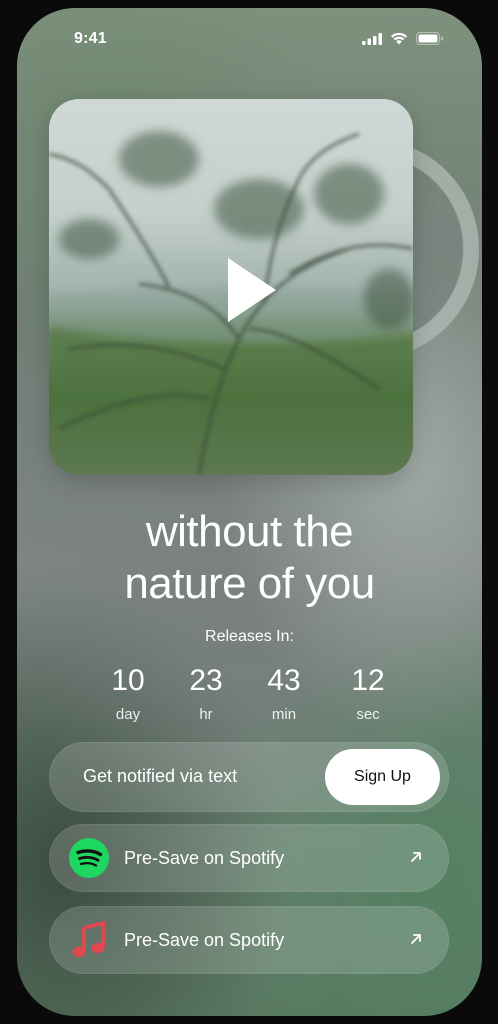 The image size is (498, 1024). Describe the element at coordinates (284, 714) in the screenshot. I see `countdown-unit: min` at that location.